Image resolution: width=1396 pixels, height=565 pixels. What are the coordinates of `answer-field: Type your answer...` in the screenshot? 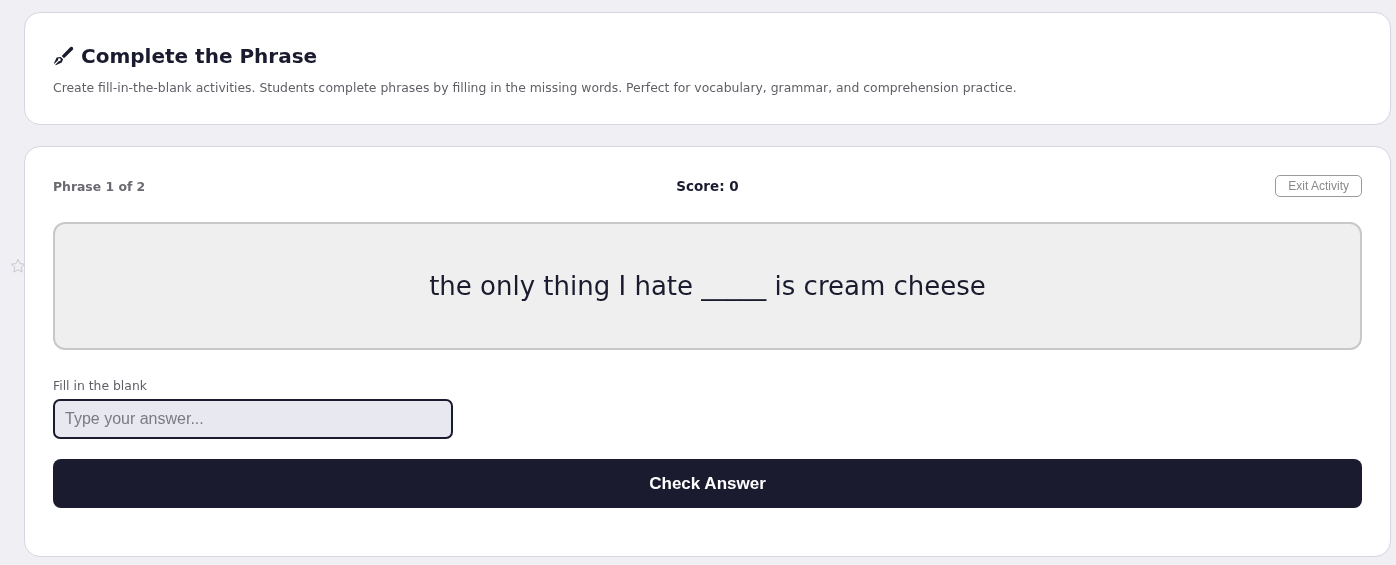 It's located at (253, 419).